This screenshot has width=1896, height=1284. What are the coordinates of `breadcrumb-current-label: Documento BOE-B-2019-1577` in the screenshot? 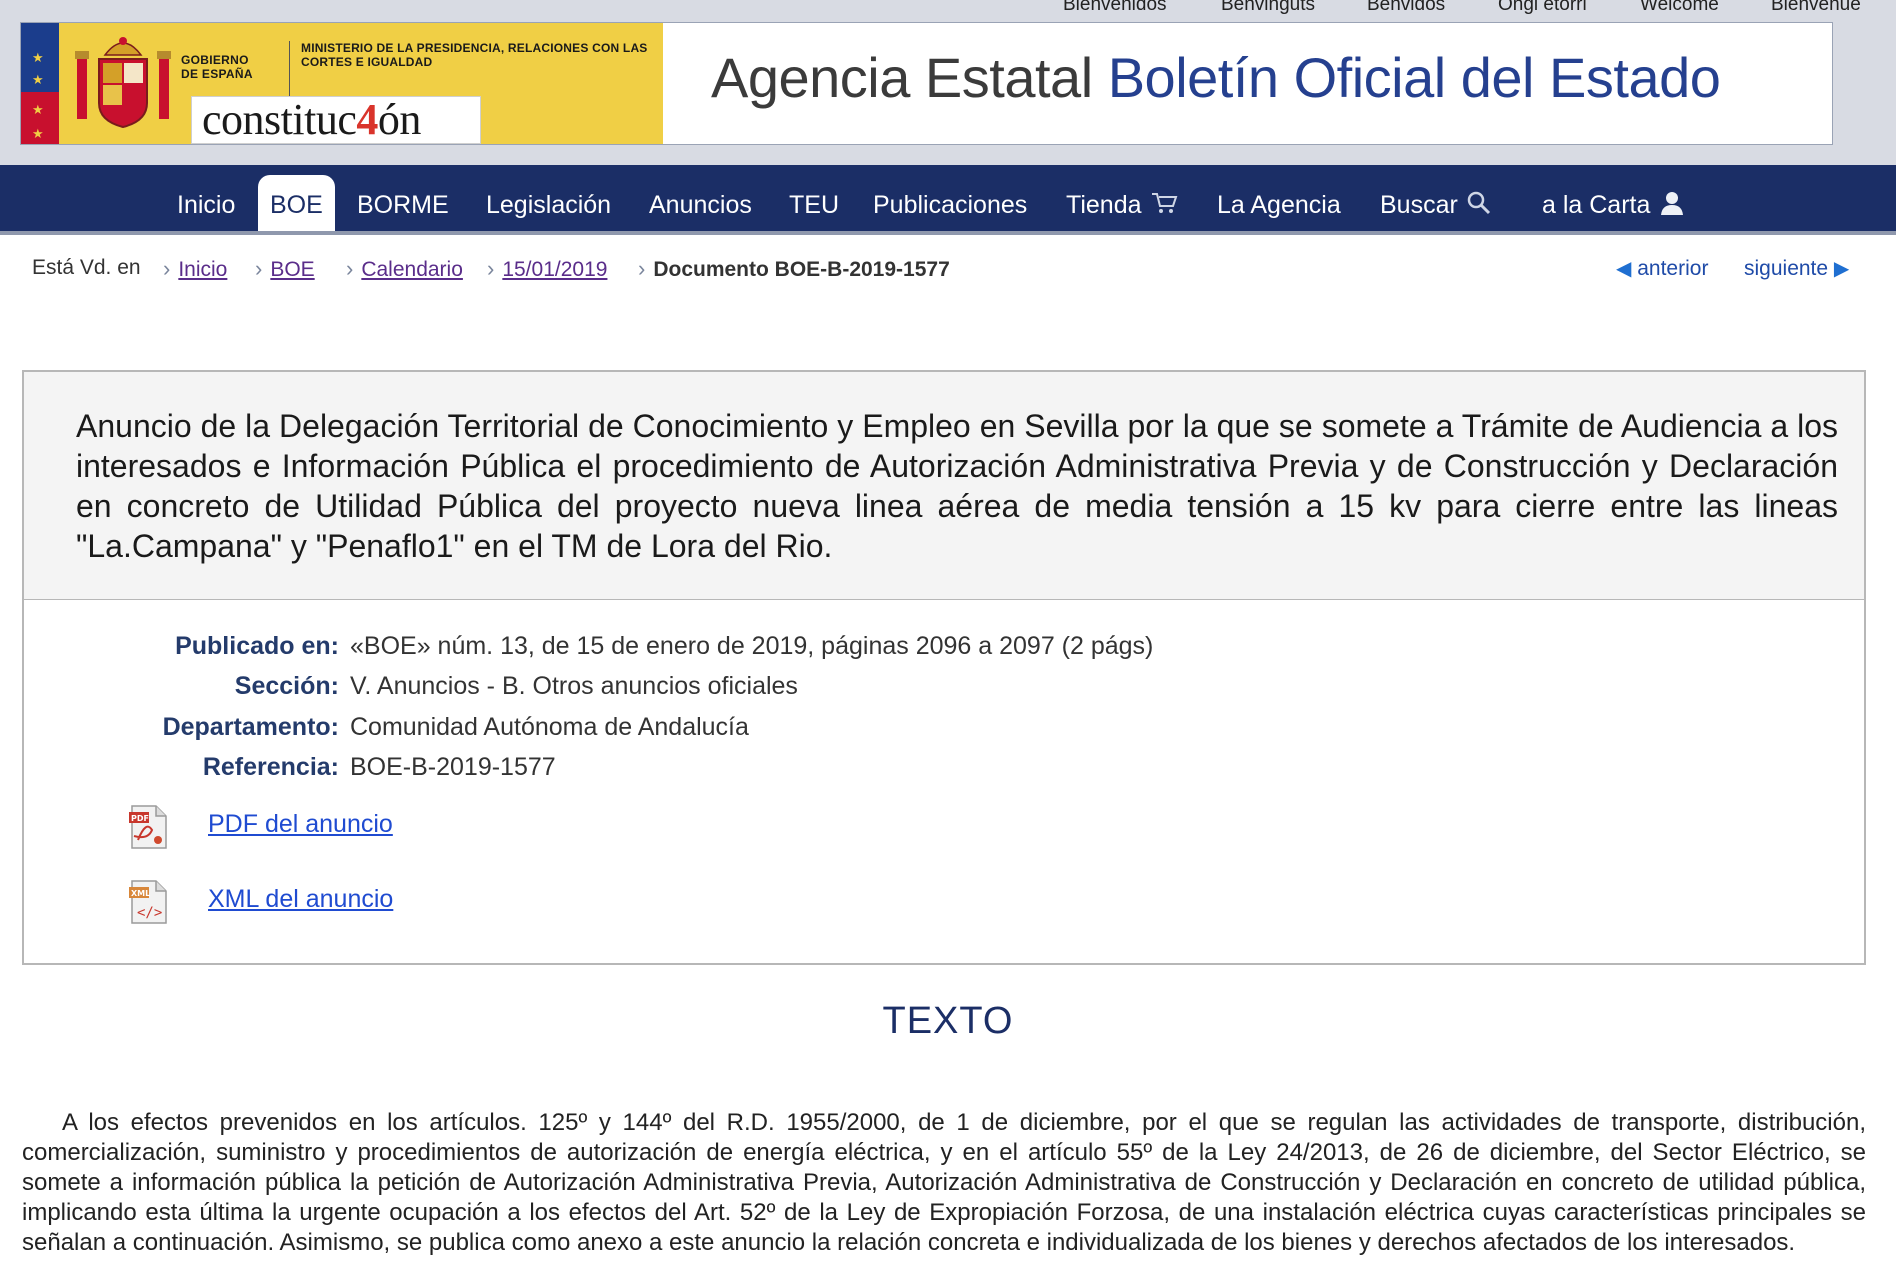 It's located at (801, 269).